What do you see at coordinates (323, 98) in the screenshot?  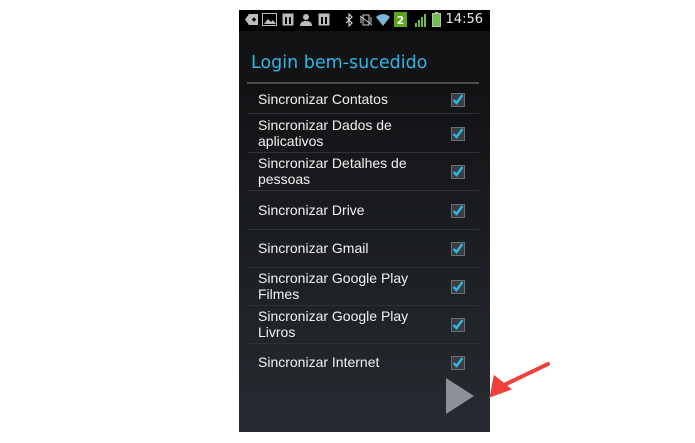 I see `sync-item-label: Sincronizar Contatos` at bounding box center [323, 98].